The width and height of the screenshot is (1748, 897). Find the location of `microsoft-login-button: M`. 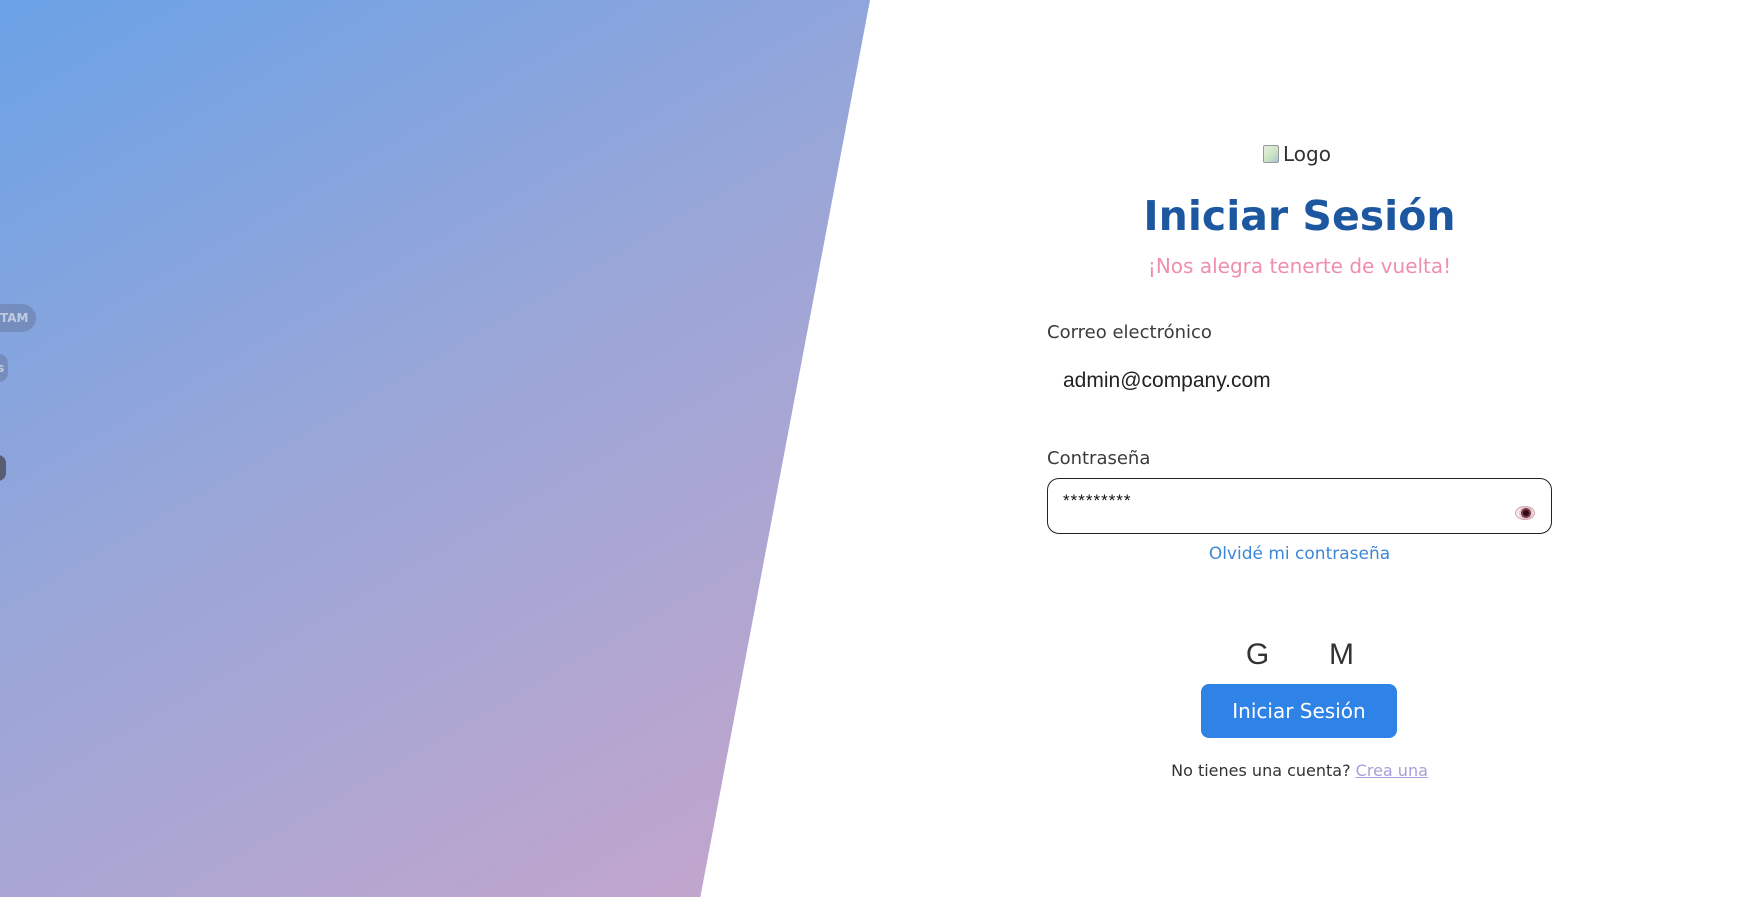

microsoft-login-button: M is located at coordinates (1342, 656).